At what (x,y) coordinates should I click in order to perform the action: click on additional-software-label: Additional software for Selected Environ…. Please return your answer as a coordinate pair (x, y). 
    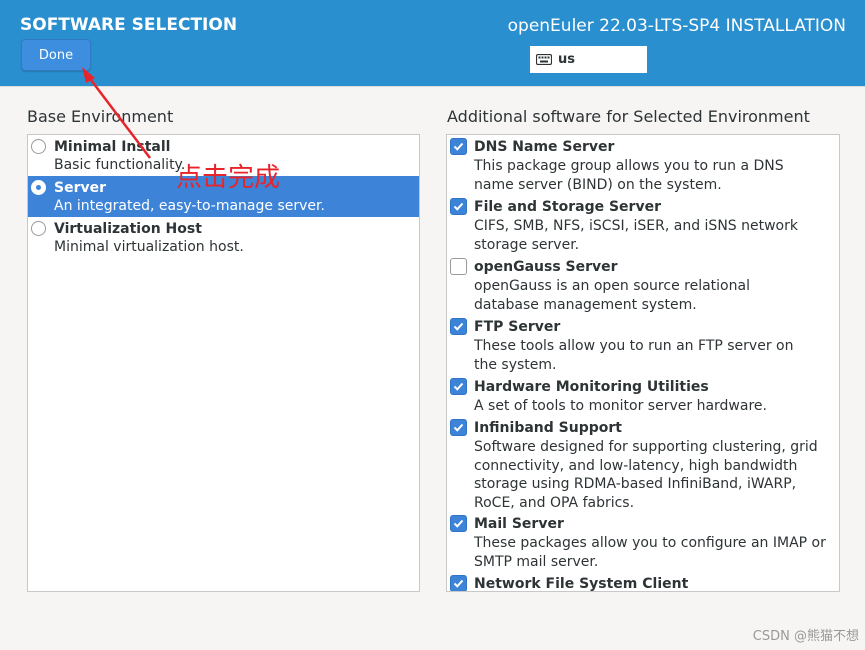
    Looking at the image, I should click on (628, 116).